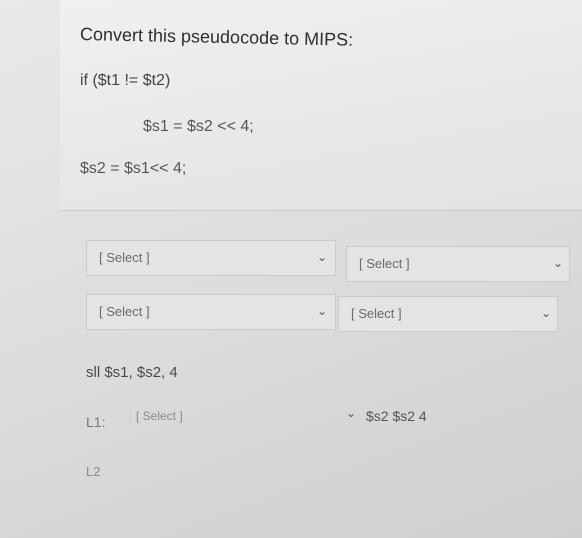  I want to click on select-3-value: [ Select ], so click(124, 311).